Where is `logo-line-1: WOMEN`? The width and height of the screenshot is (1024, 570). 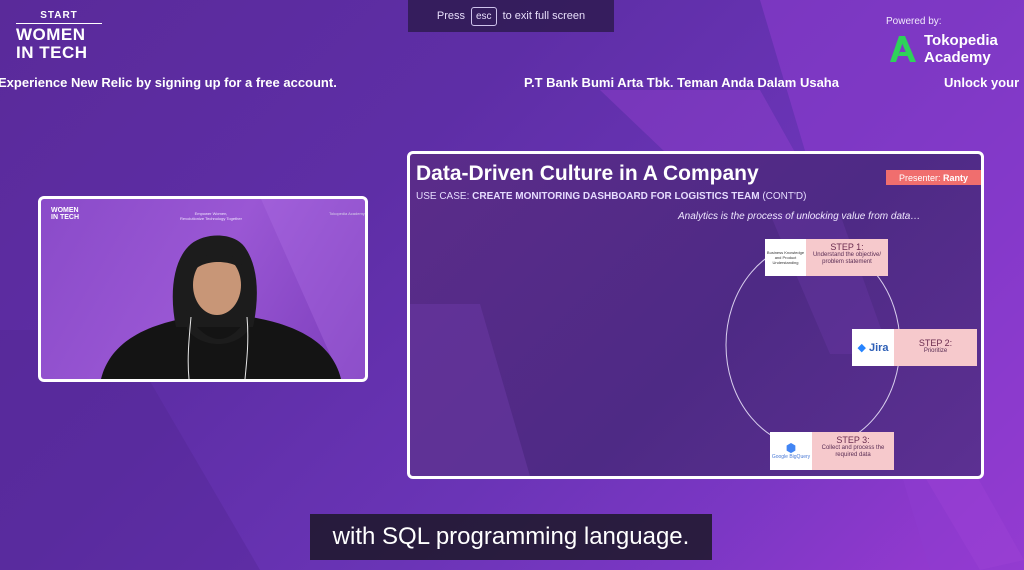
logo-line-1: WOMEN is located at coordinates (51, 34).